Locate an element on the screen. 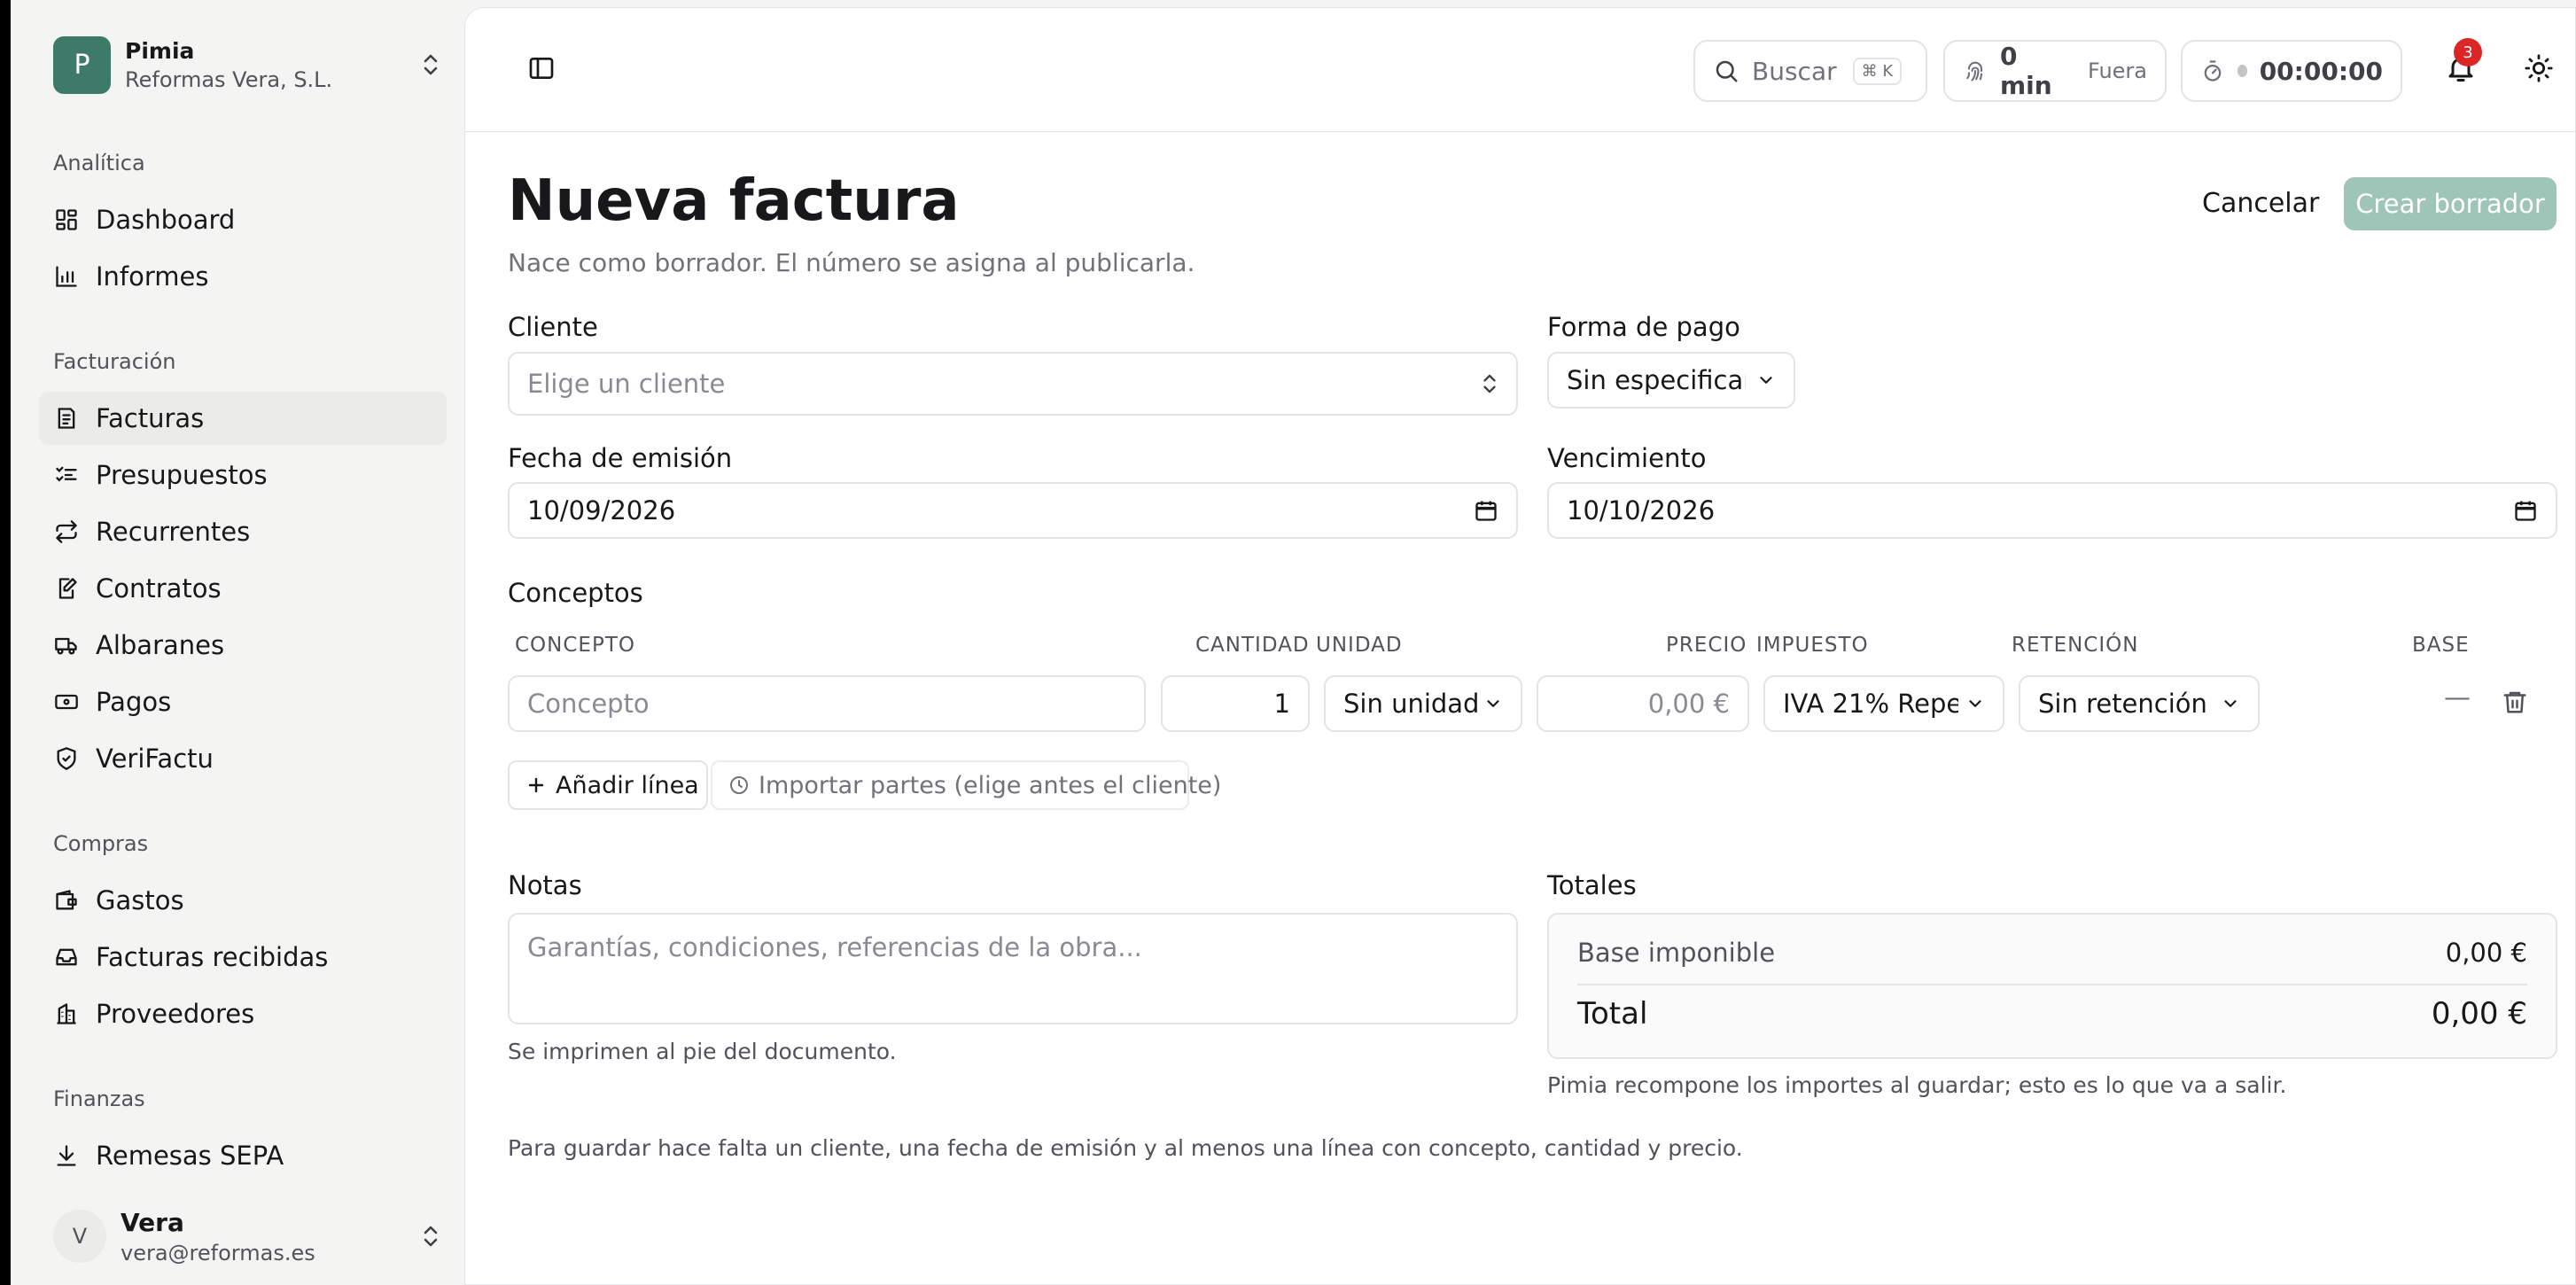  user-menu: V Vera vera@reformas.es is located at coordinates (248, 1236).